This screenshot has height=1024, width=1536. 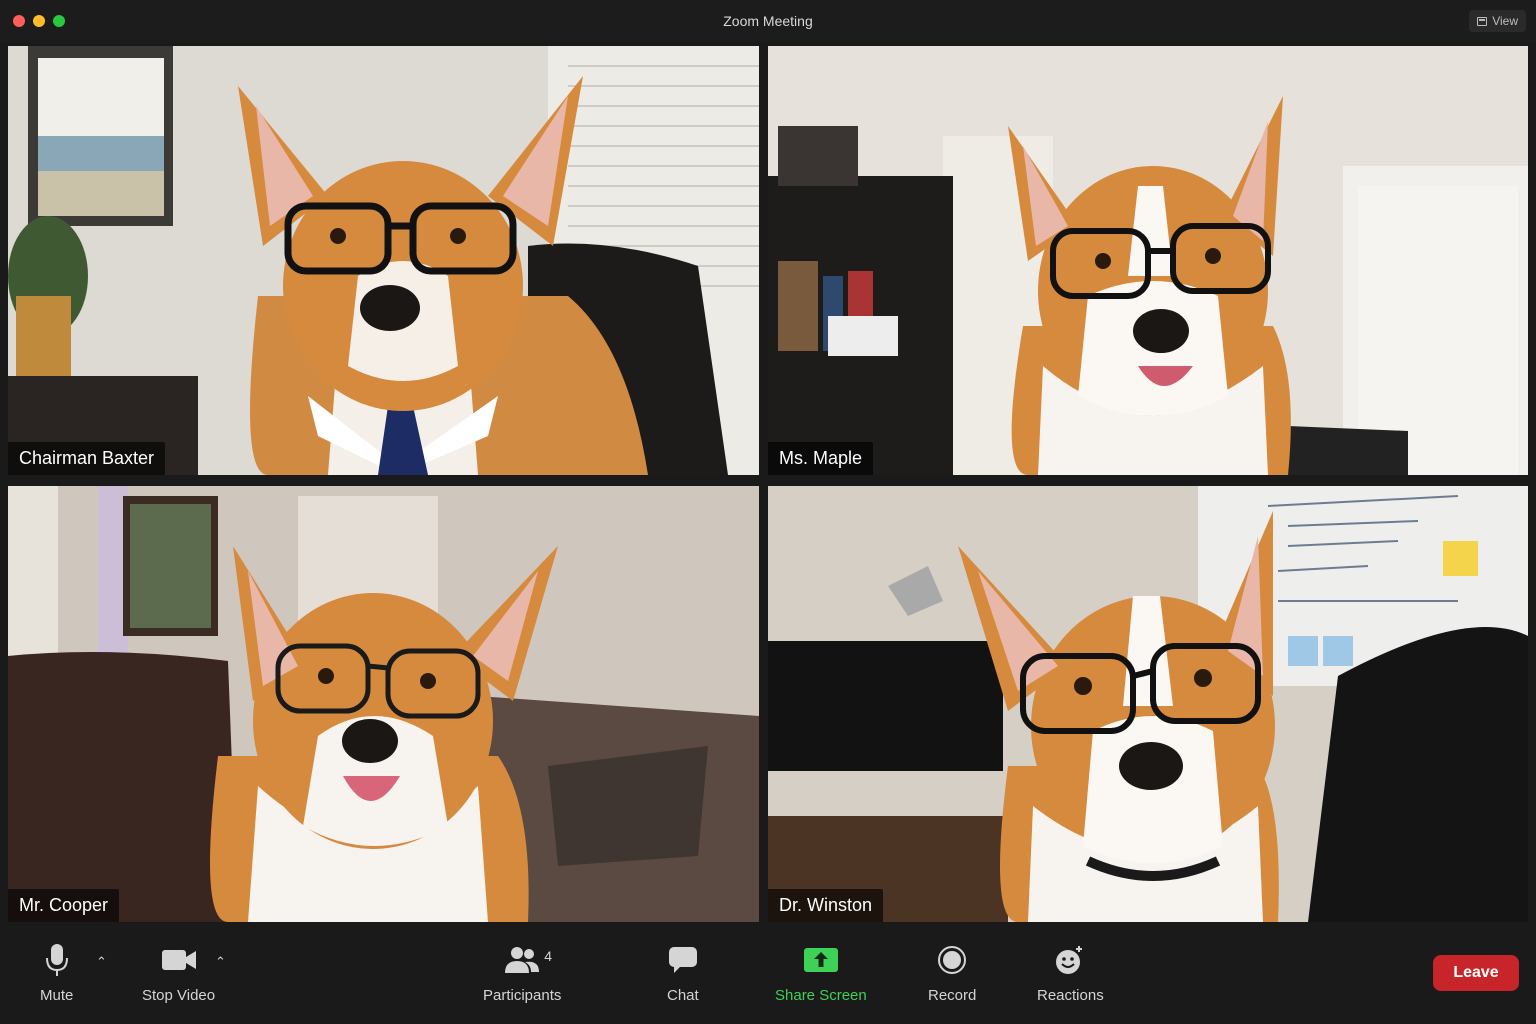 I want to click on title-bar: Zoom Meeting View, so click(x=768, y=21).